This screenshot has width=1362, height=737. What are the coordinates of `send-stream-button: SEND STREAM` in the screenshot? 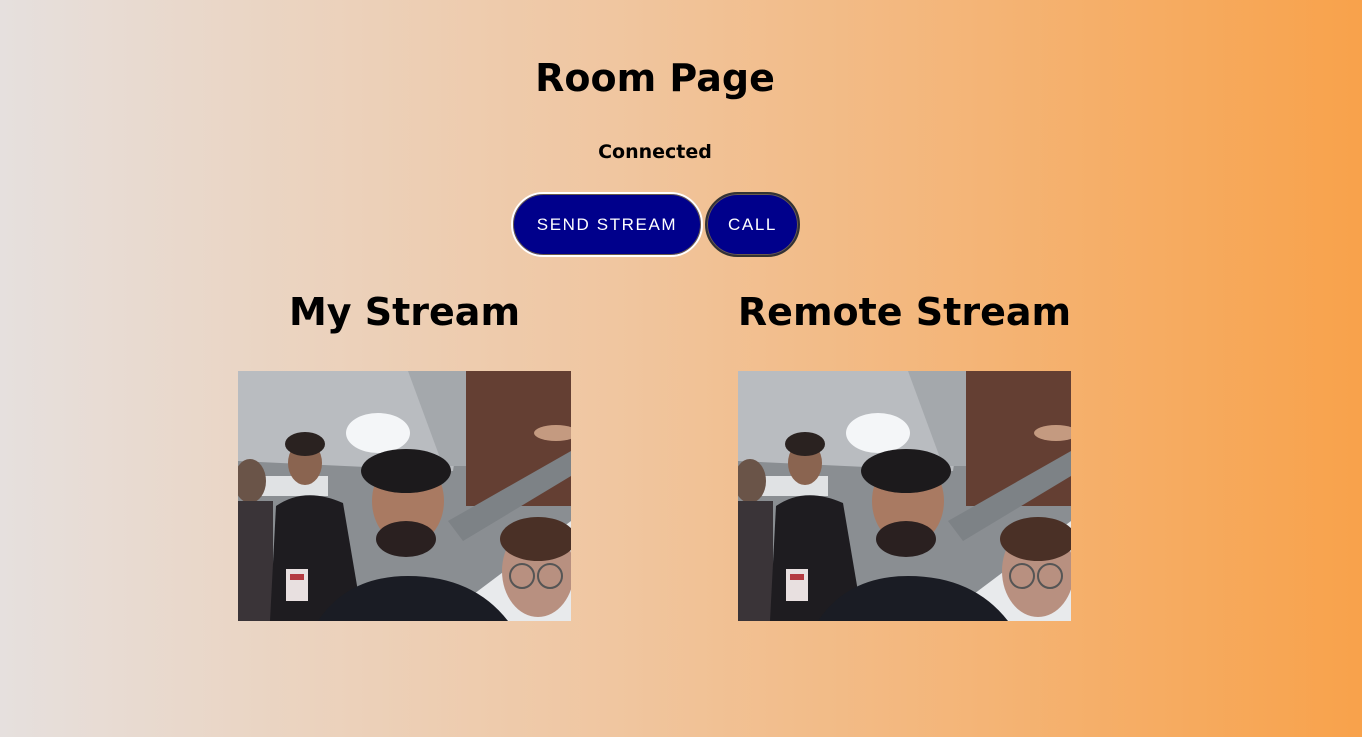 It's located at (607, 224).